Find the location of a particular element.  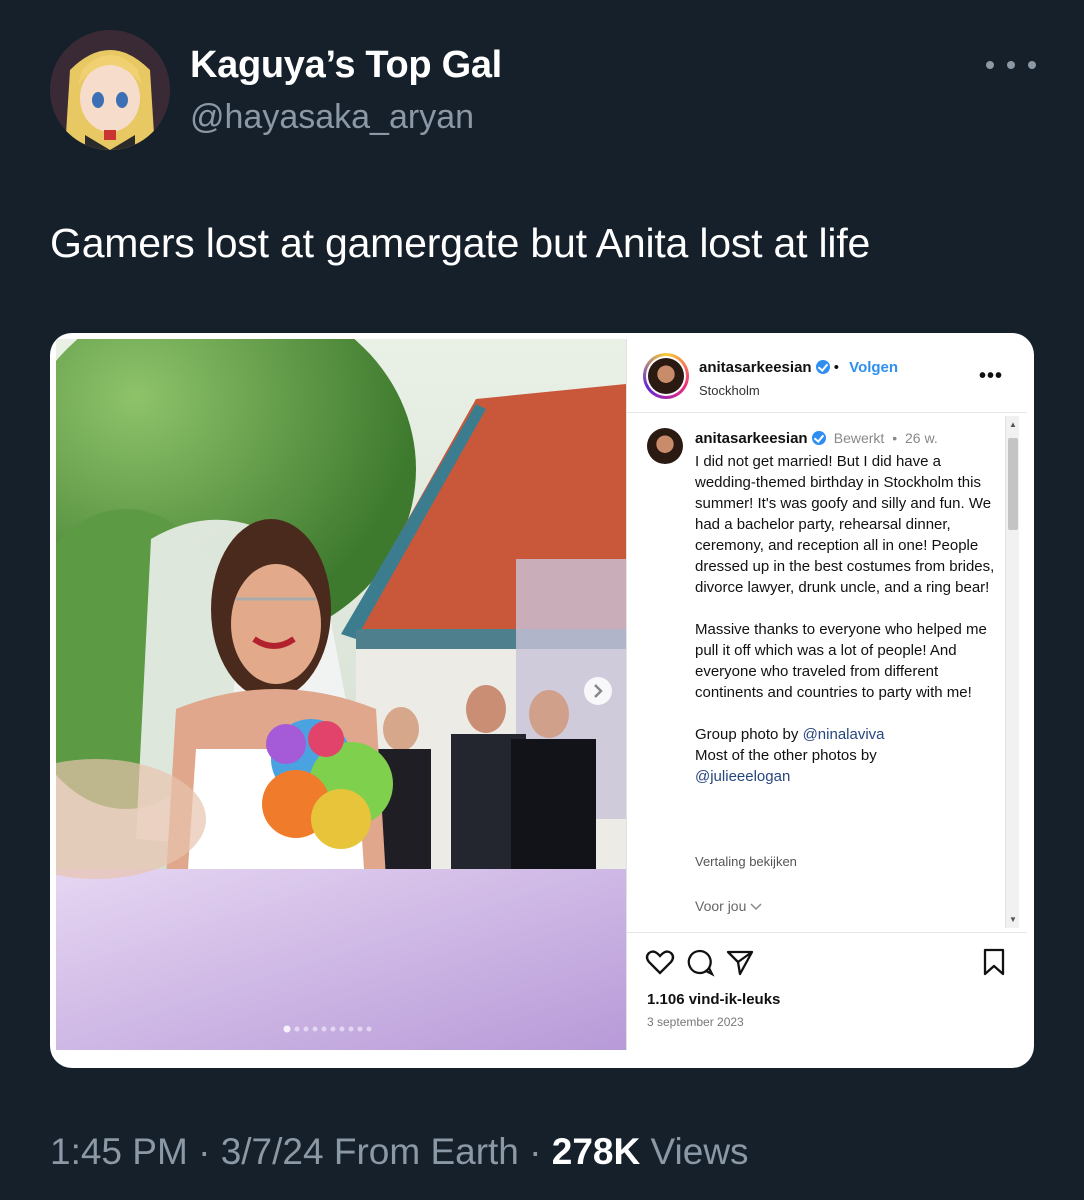

views-count: 278K is located at coordinates (596, 1151).